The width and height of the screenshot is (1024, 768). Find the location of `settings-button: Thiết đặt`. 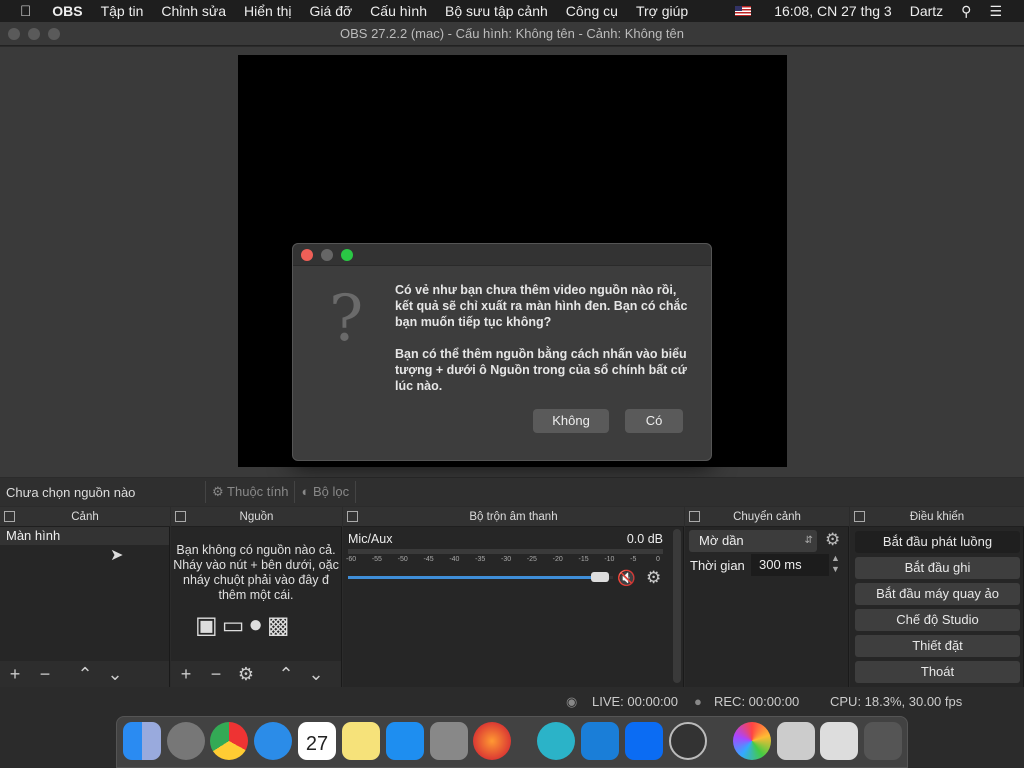

settings-button: Thiết đặt is located at coordinates (937, 646).